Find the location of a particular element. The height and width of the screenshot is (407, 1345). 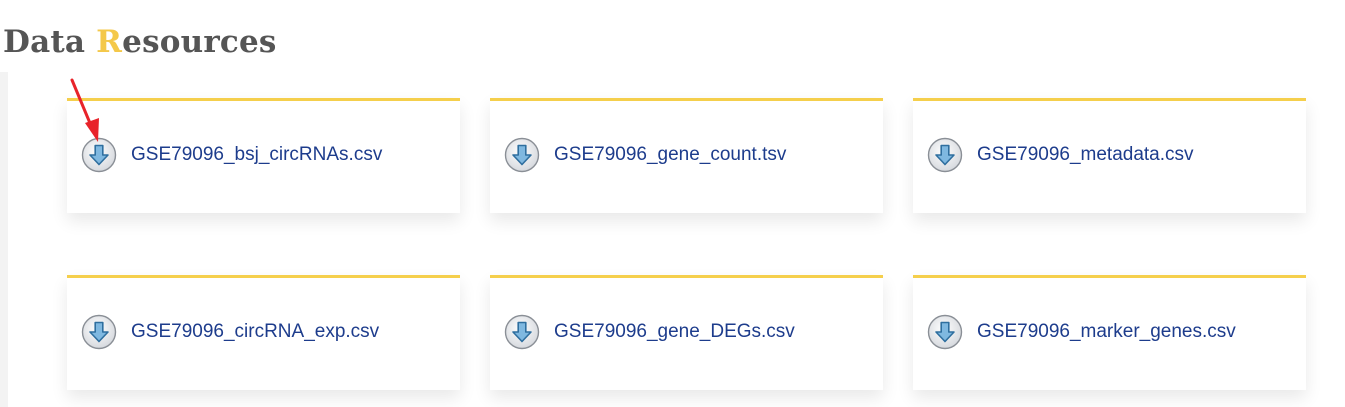

file-link-label: GSE79096_gene_count.tsv is located at coordinates (670, 155).